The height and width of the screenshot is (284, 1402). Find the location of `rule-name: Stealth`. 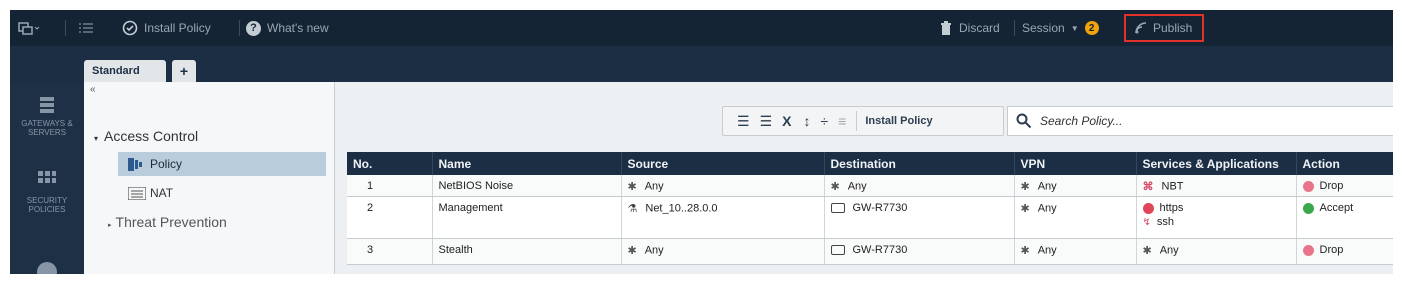

rule-name: Stealth is located at coordinates (527, 251).